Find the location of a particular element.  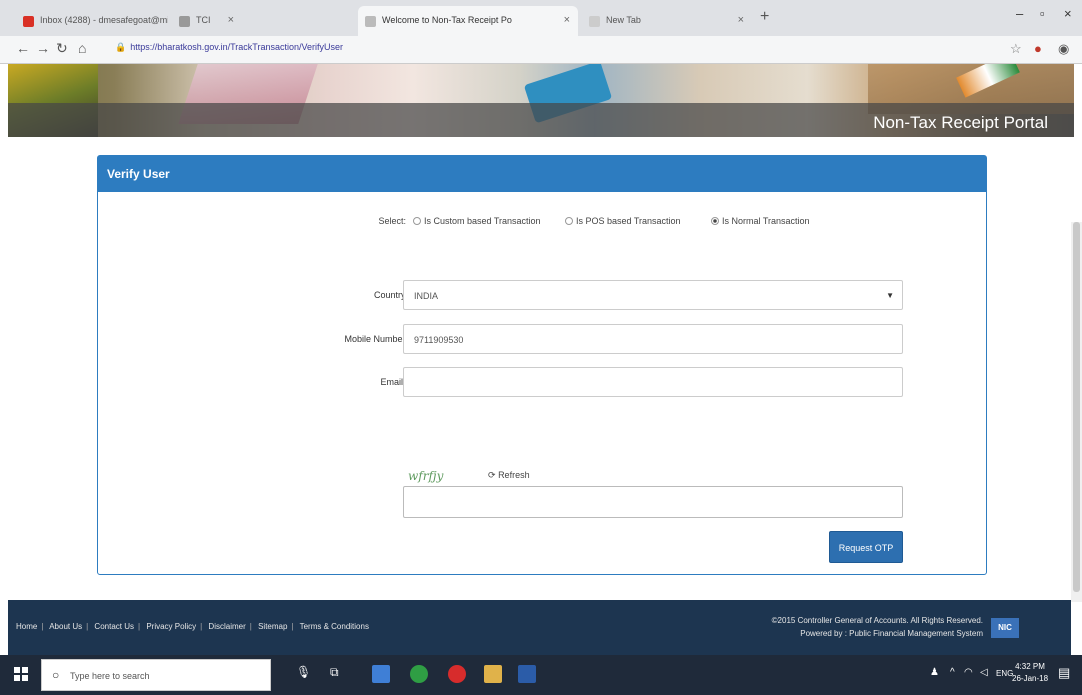

home-icon: ⌂ is located at coordinates (82, 48).